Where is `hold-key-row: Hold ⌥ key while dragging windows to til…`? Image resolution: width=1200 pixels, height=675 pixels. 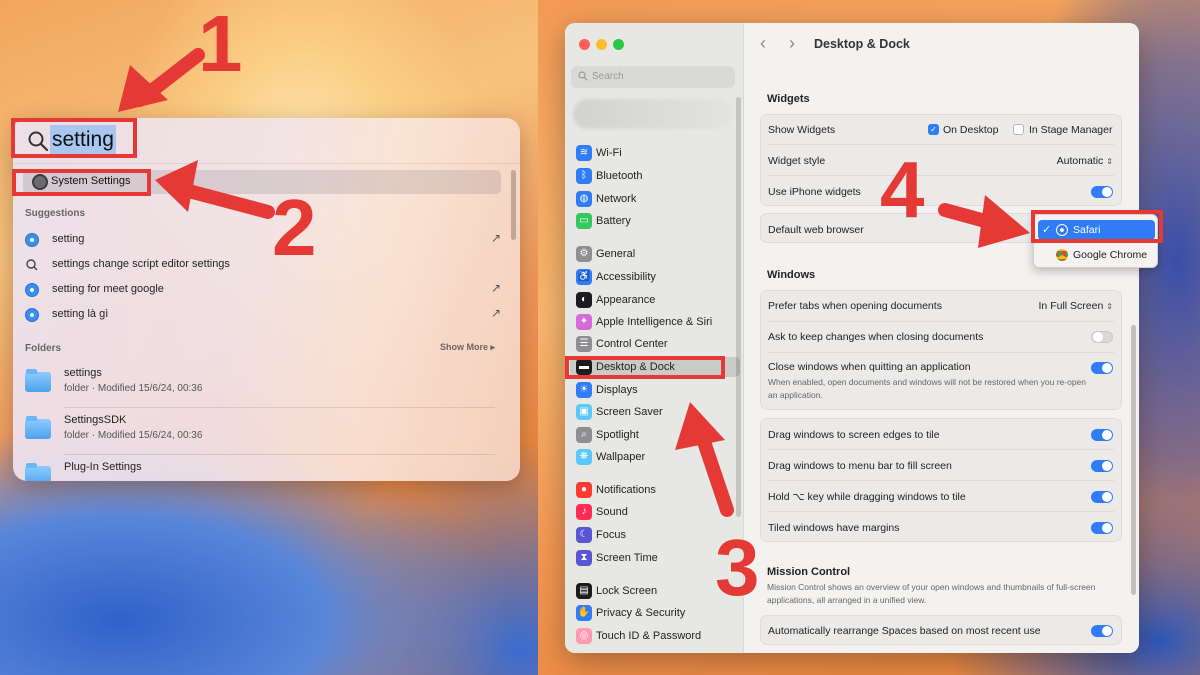 hold-key-row: Hold ⌥ key while dragging windows to til… is located at coordinates (941, 496).